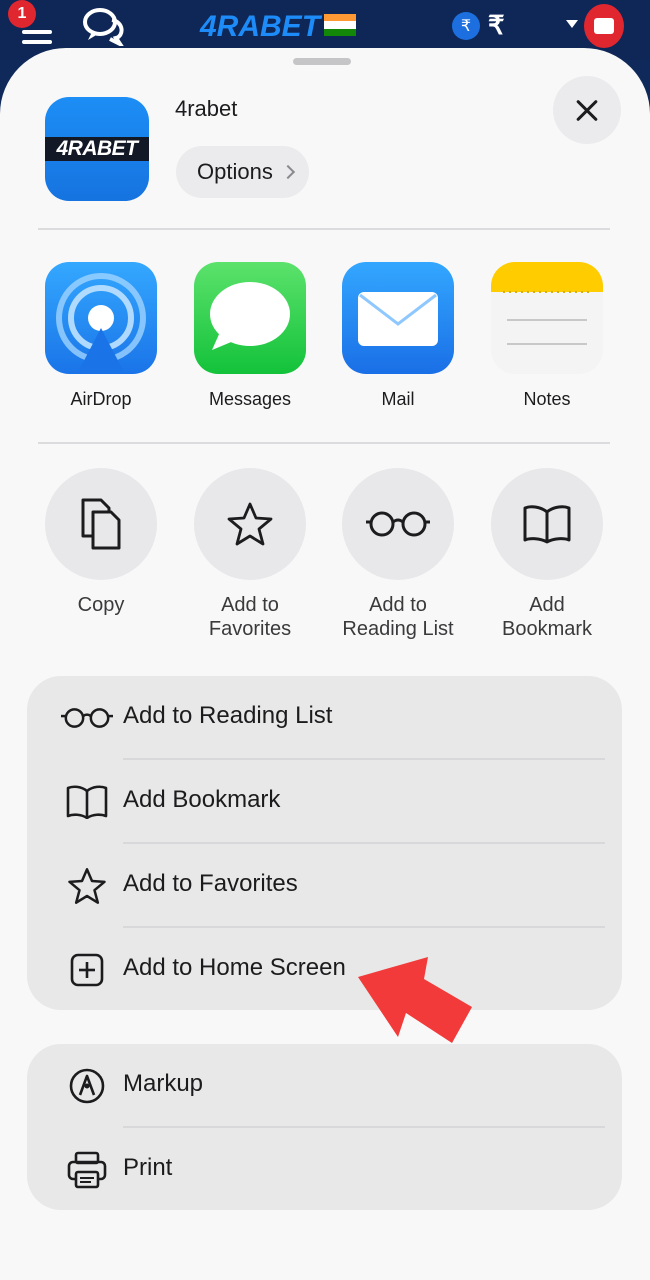 This screenshot has width=650, height=1280. I want to click on list-item-add-to-favorites: Add to Favorites, so click(324, 886).